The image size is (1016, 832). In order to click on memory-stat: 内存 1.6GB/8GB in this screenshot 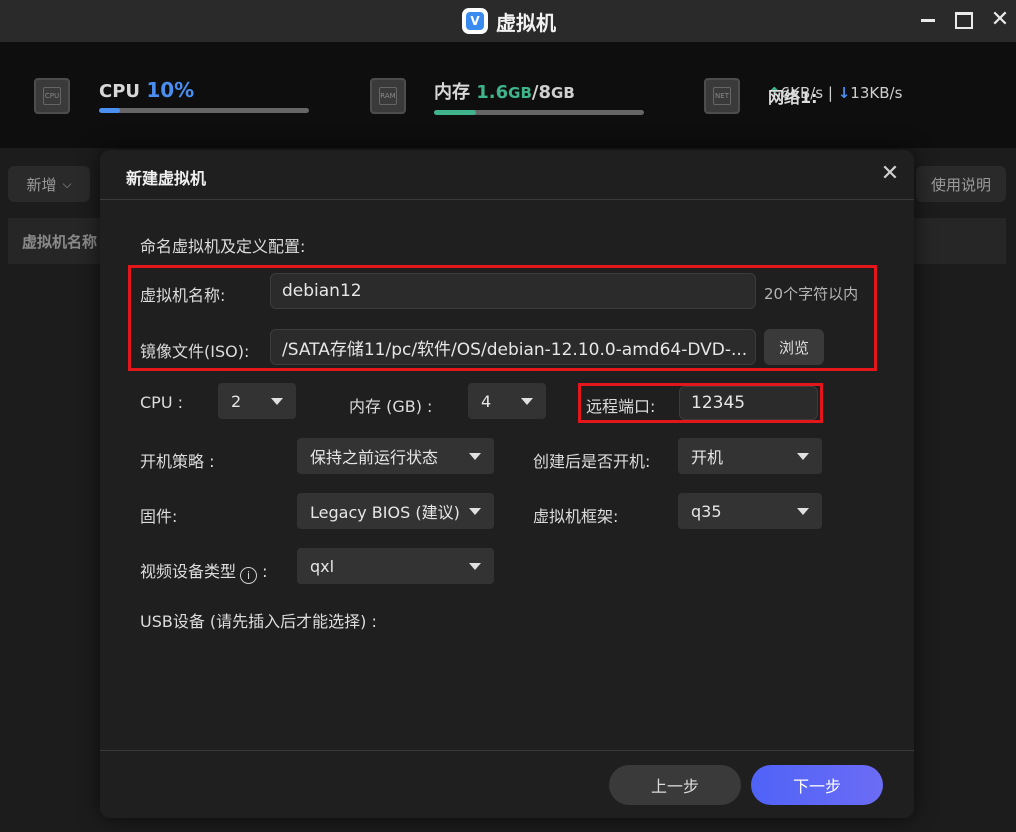, I will do `click(504, 91)`.